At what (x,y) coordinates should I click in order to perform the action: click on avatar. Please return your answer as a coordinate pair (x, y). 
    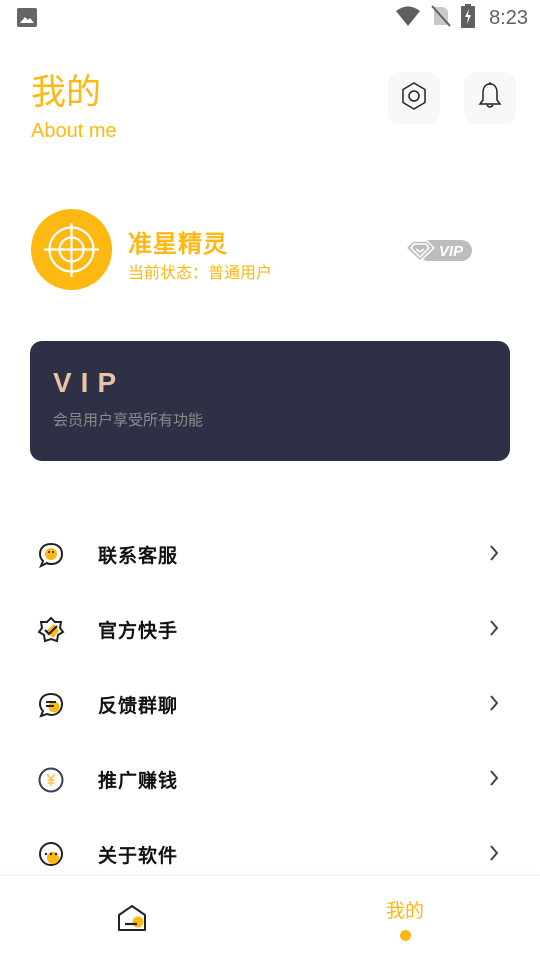
    Looking at the image, I should click on (71, 249).